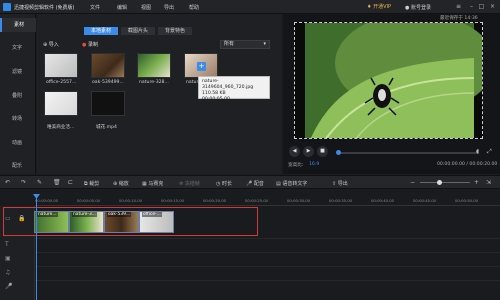  I want to click on ruler-tick: 00:00:40.00, so click(383, 200).